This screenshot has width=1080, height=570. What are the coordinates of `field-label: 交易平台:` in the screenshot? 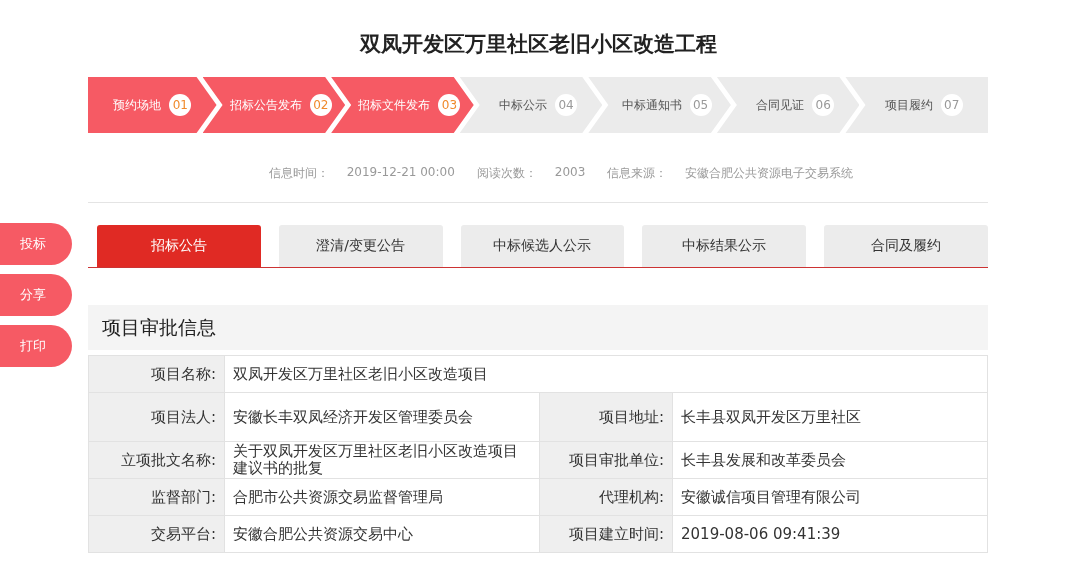 It's located at (156, 534).